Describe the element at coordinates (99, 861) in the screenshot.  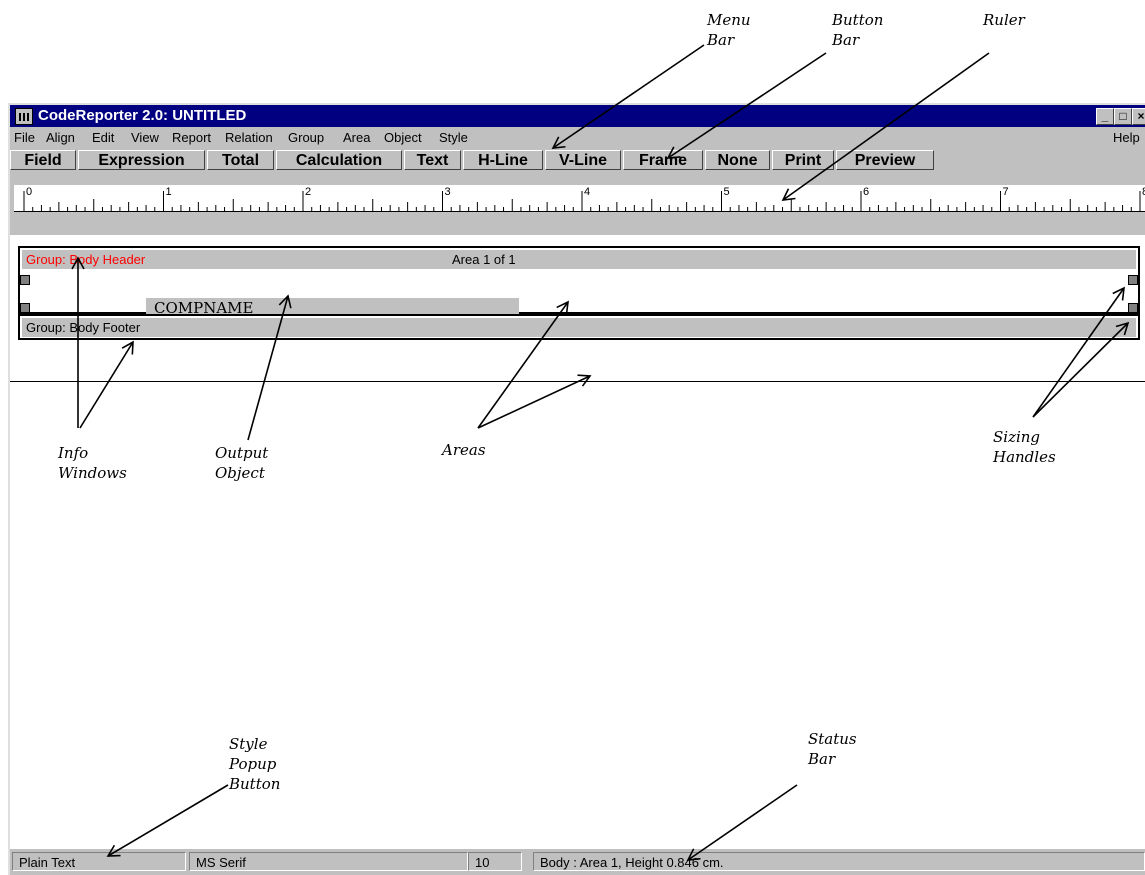
I see `style-popup-button: Plain Text` at that location.